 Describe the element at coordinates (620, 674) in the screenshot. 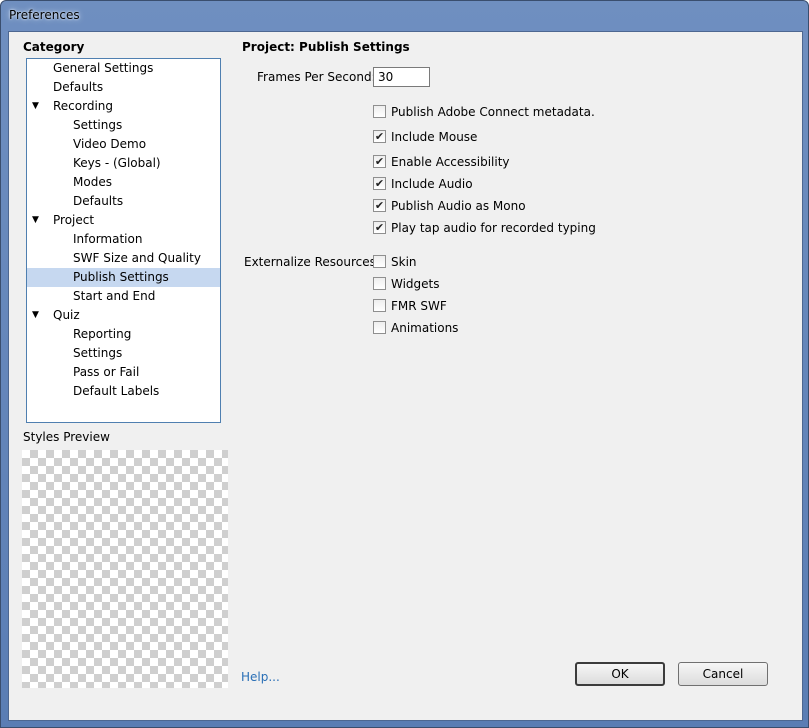

I see `ok-button: OK` at that location.